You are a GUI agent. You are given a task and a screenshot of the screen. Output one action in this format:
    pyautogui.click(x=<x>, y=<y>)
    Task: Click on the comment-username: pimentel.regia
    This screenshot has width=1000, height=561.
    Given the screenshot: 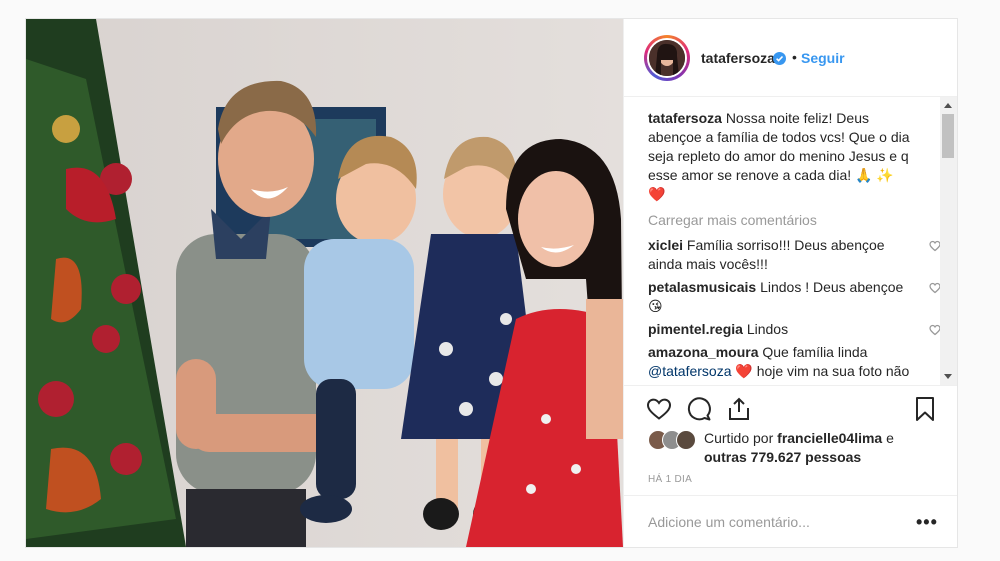 What is the action you would take?
    pyautogui.click(x=695, y=329)
    